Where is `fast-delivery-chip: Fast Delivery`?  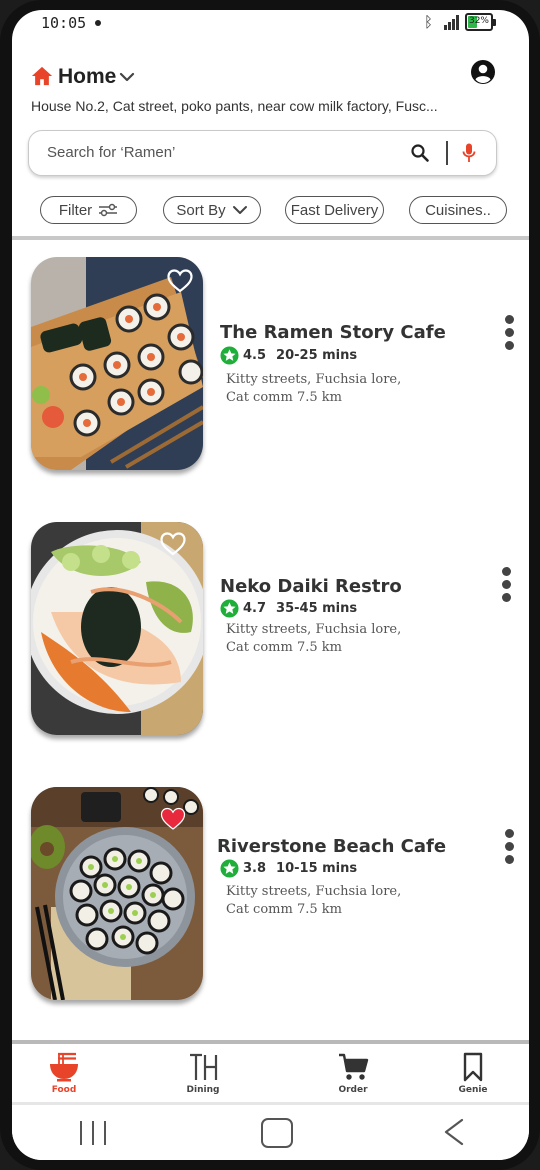 fast-delivery-chip: Fast Delivery is located at coordinates (334, 210).